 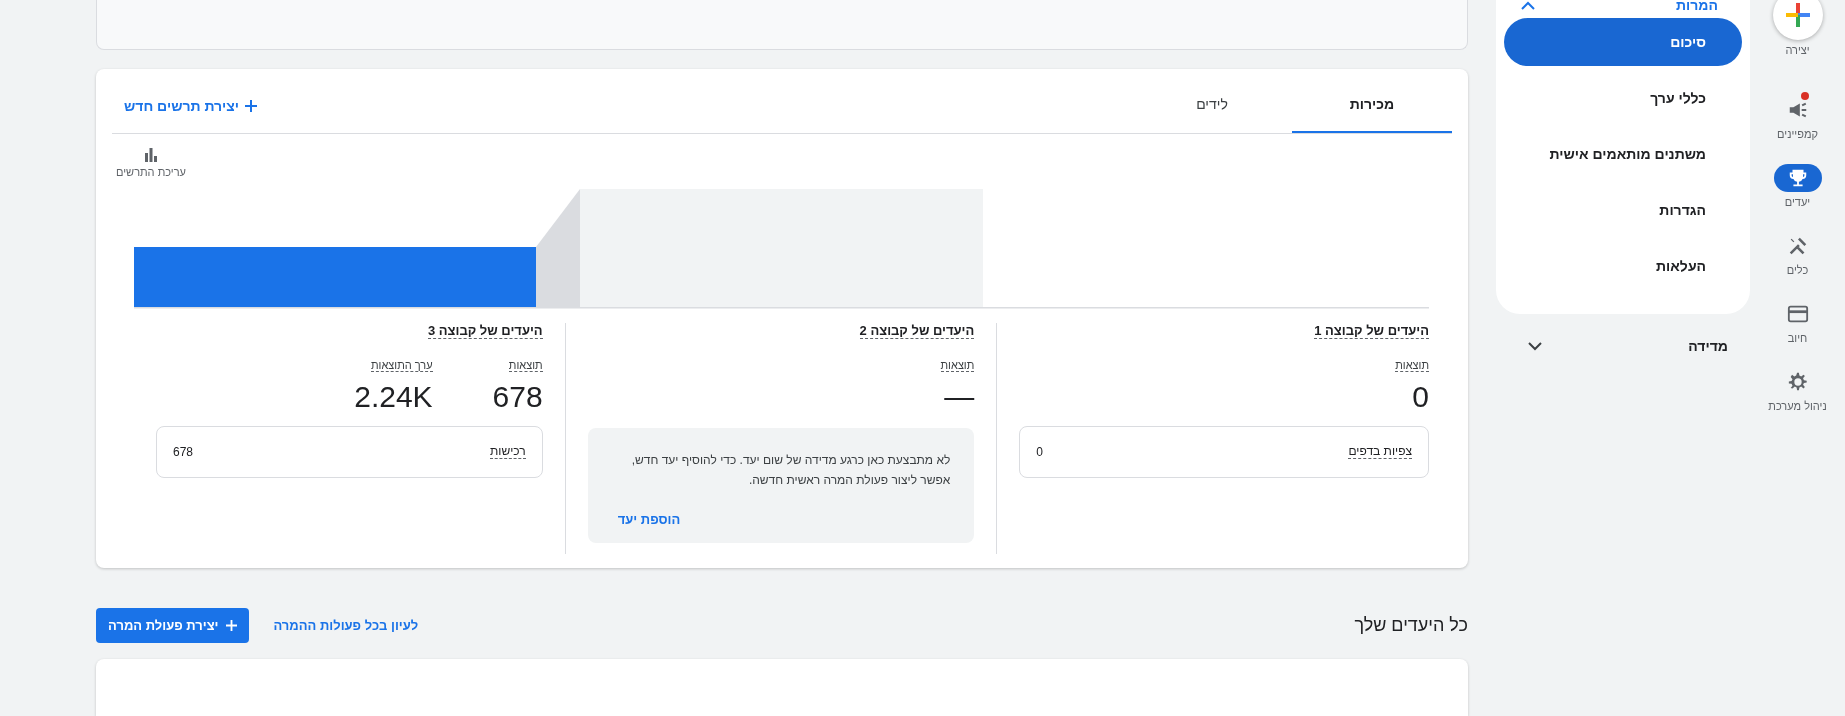 What do you see at coordinates (1708, 346) in the screenshot?
I see `nav-section-label: מדידה` at bounding box center [1708, 346].